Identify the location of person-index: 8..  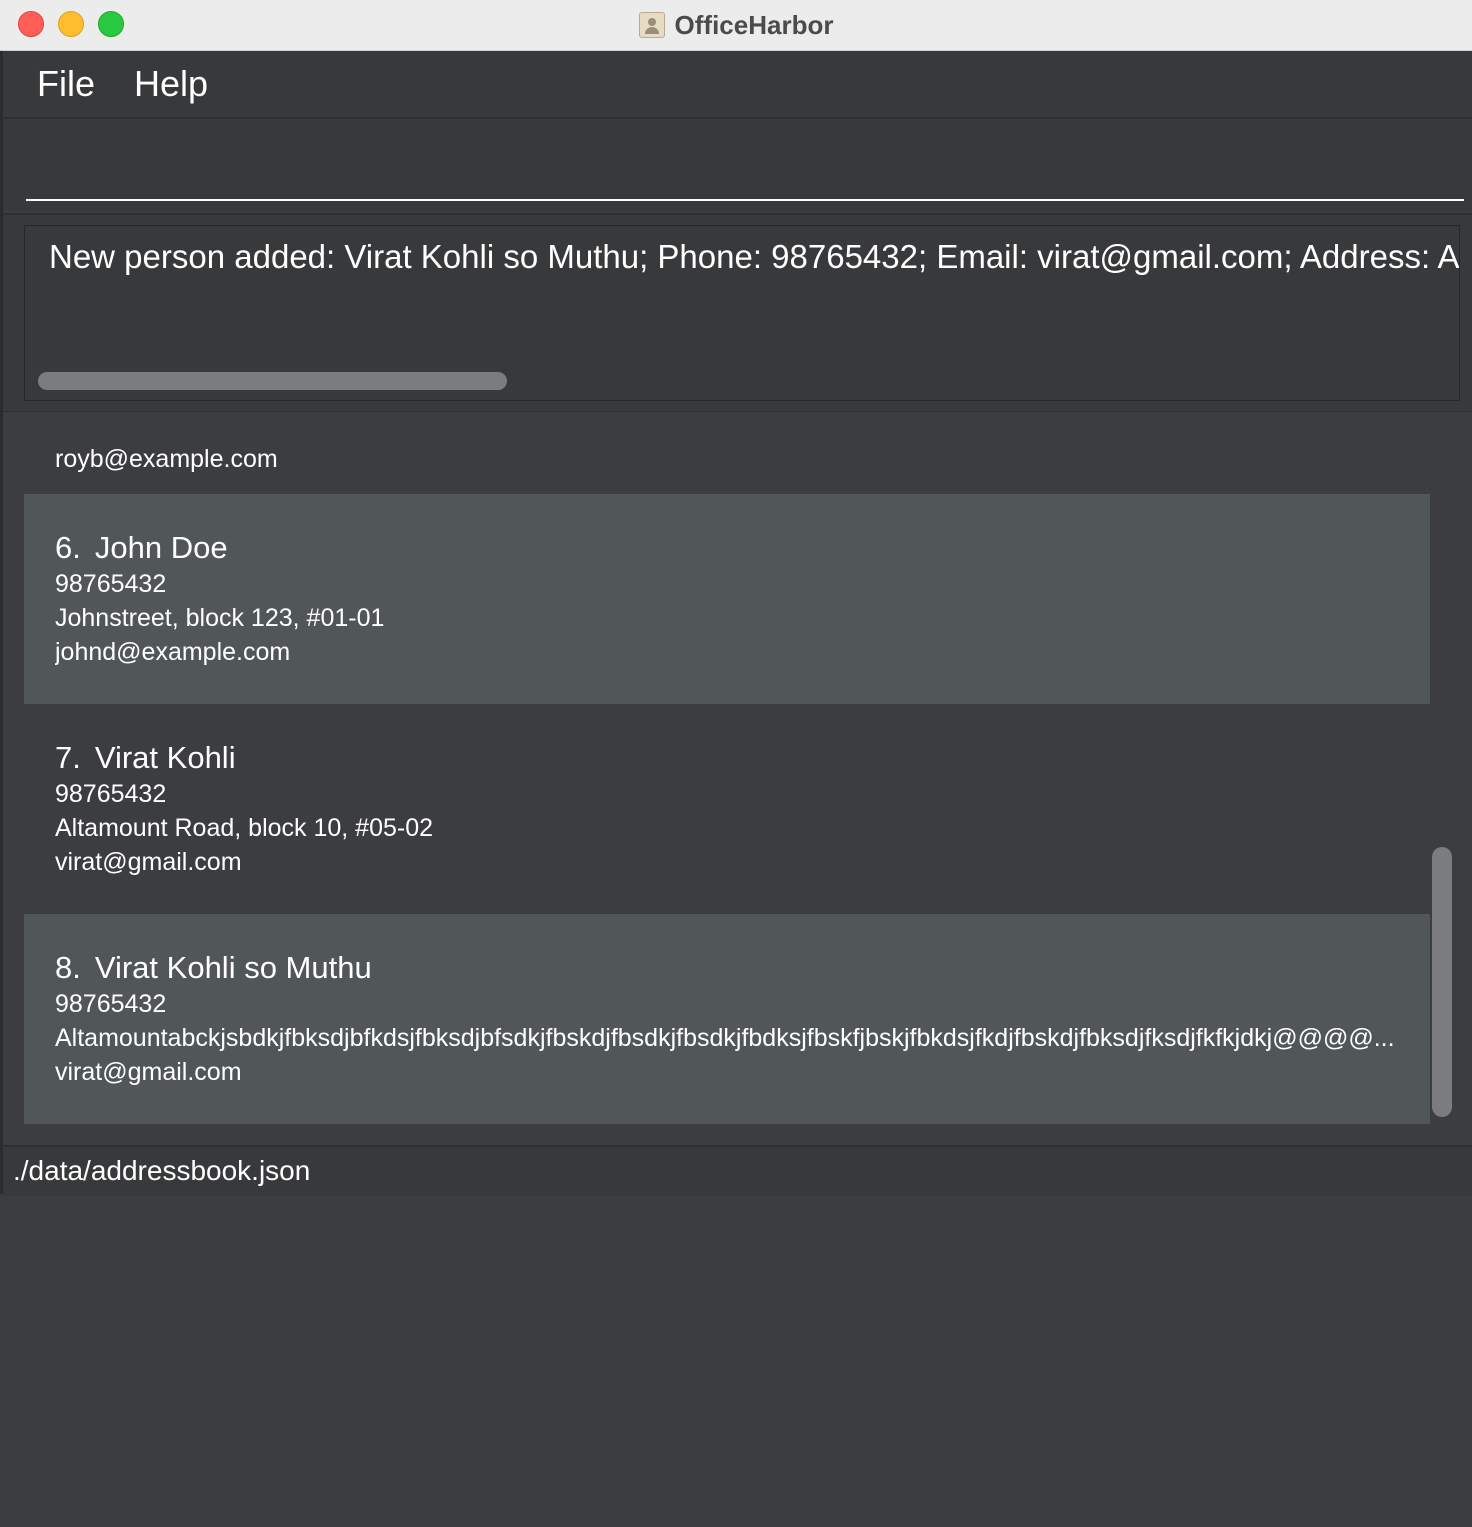
(68, 967).